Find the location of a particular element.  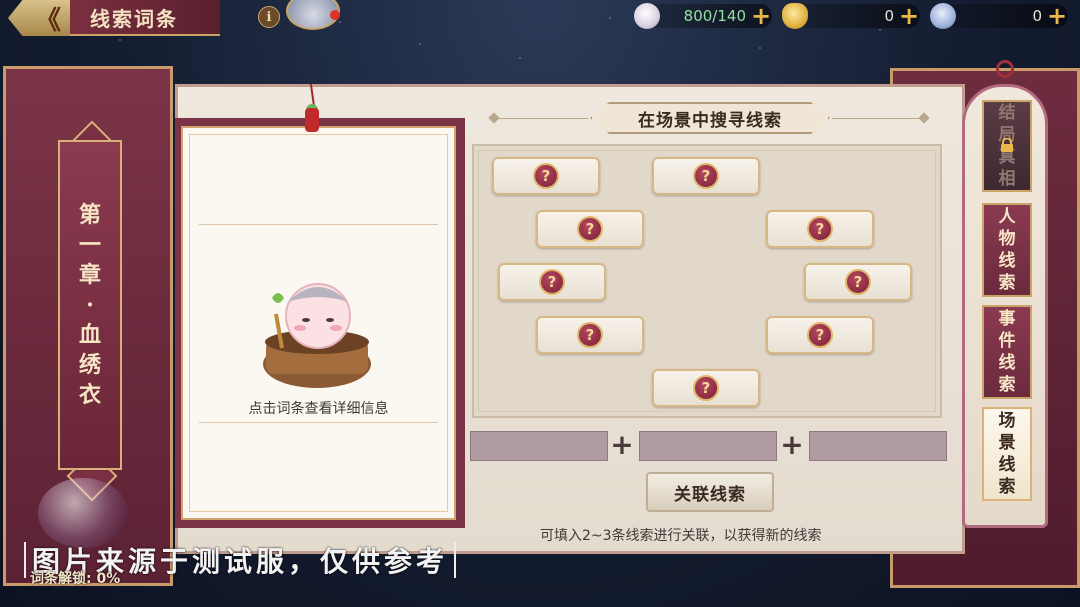

title-deco-line-left is located at coordinates (541, 118).